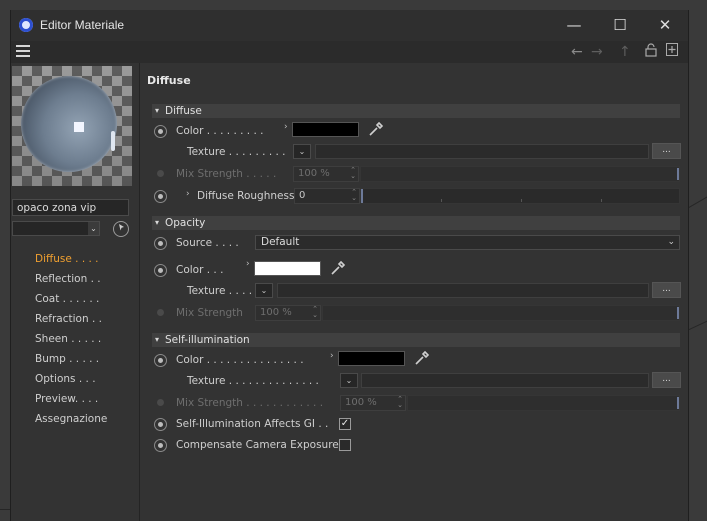  Describe the element at coordinates (325, 129) in the screenshot. I see `diffuse-color-swatch` at that location.